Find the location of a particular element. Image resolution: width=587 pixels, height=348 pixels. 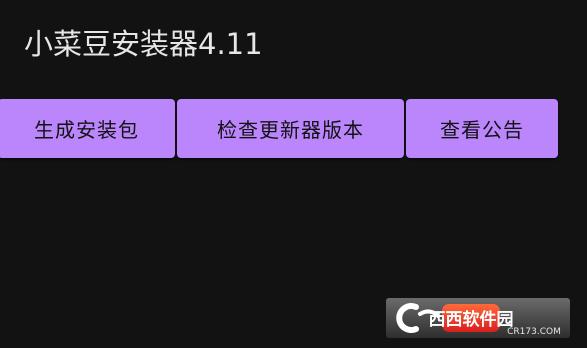

check-updater-version-button: 检查更新器版本 is located at coordinates (290, 128).